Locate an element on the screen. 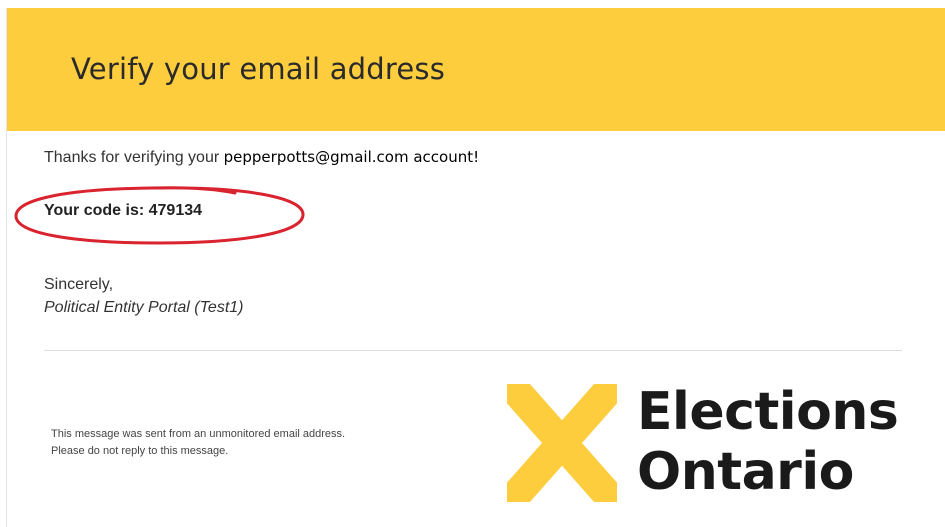 Image resolution: width=945 pixels, height=527 pixels. signature-text: Political Entity Portal (Test1) is located at coordinates (144, 307).